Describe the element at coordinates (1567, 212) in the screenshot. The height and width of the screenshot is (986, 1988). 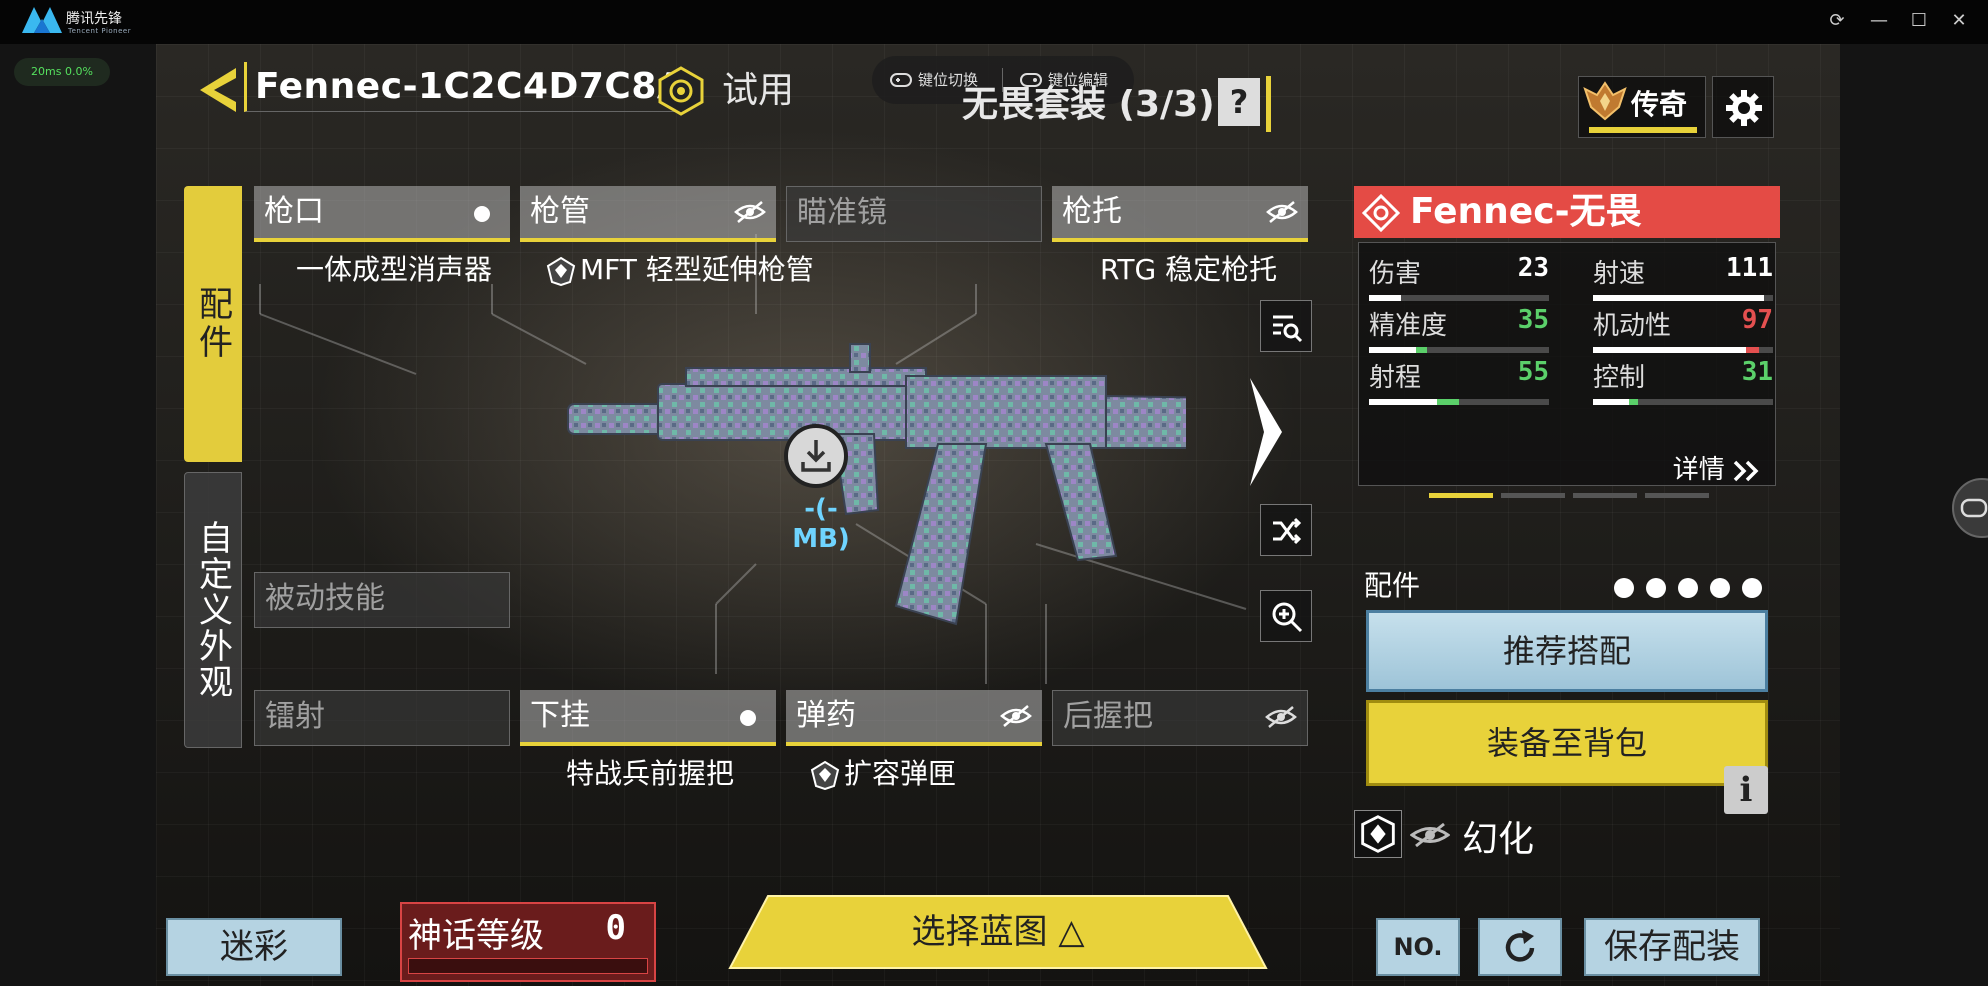
I see `stats-header: Fennec-无畏` at that location.